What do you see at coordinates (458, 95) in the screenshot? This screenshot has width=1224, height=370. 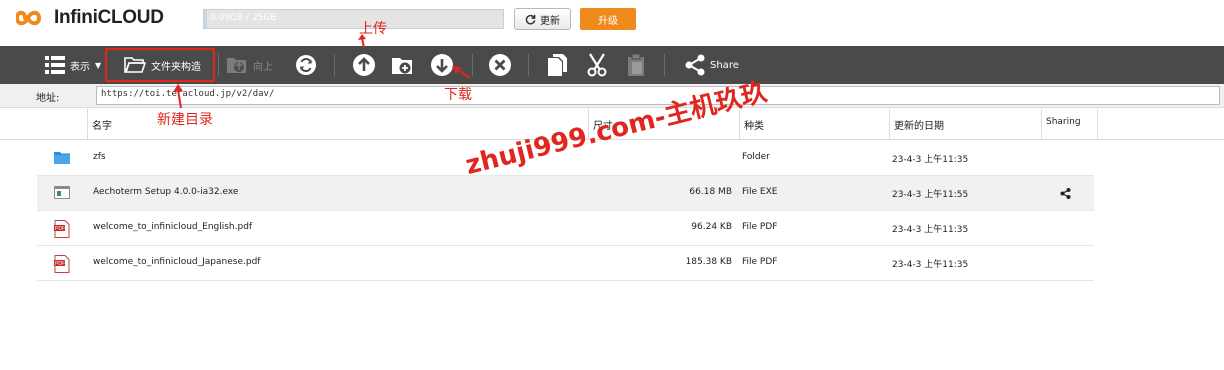 I see `annotation-download: 下载` at bounding box center [458, 95].